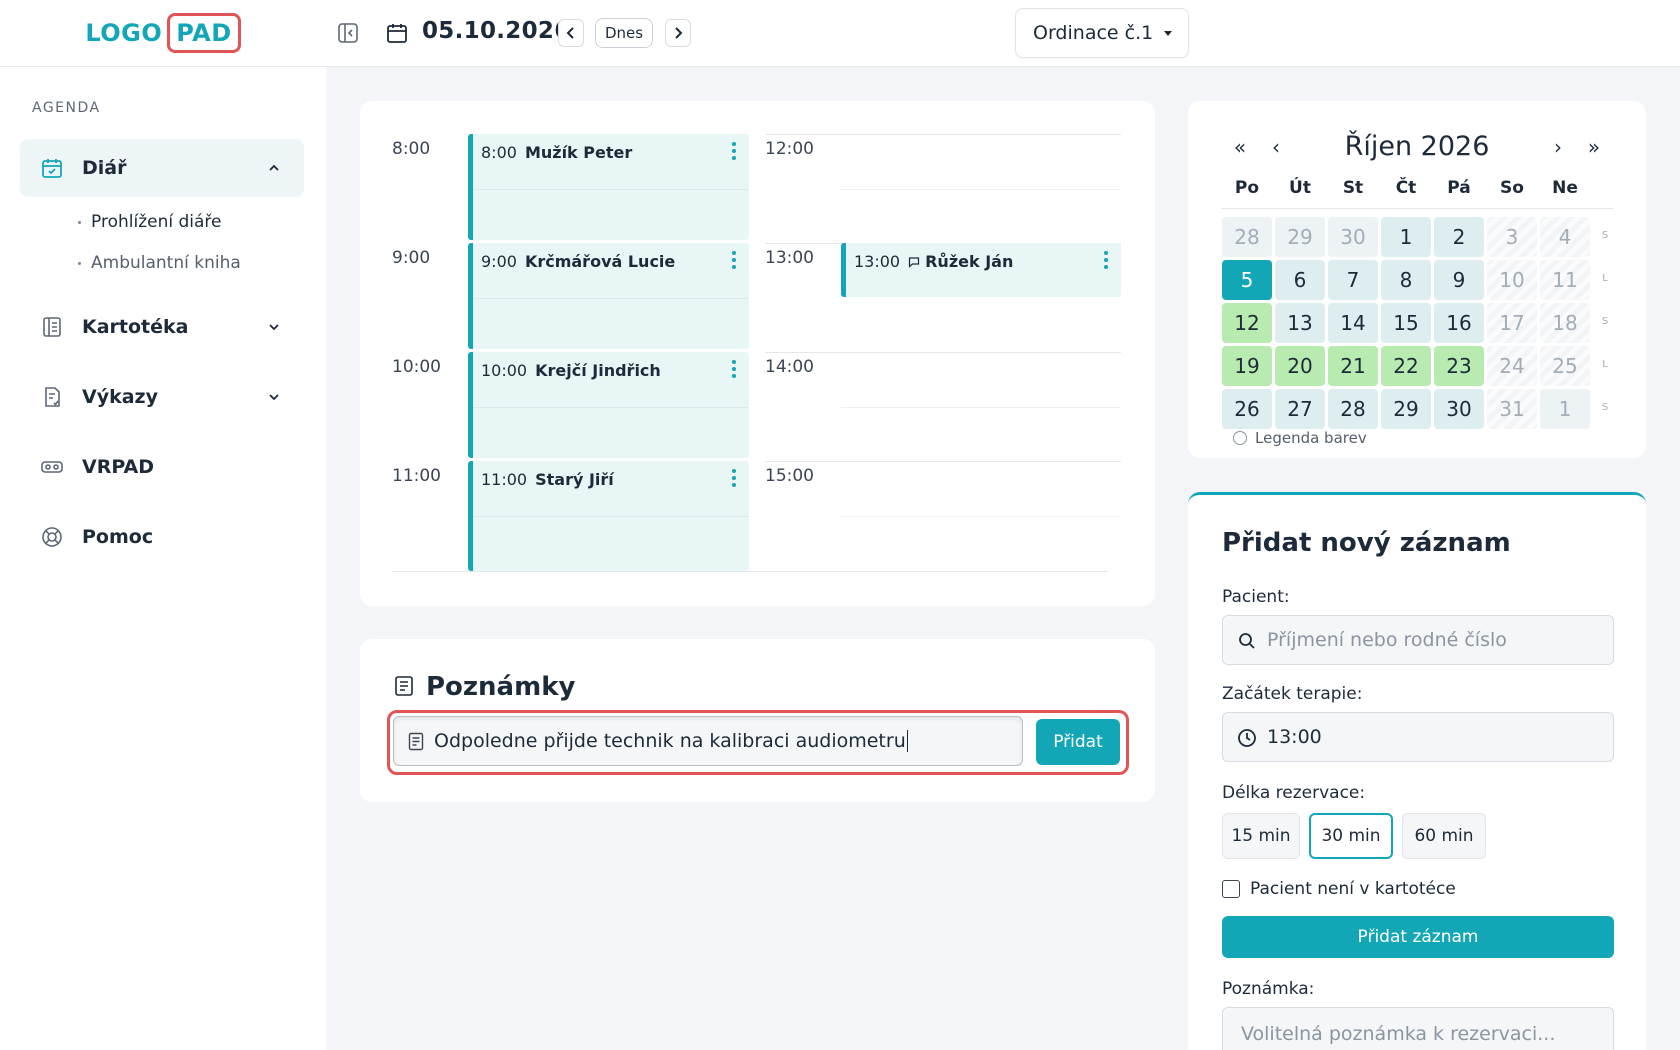 This screenshot has width=1680, height=1050. What do you see at coordinates (1261, 836) in the screenshot?
I see `duration-15-button: 15 min` at bounding box center [1261, 836].